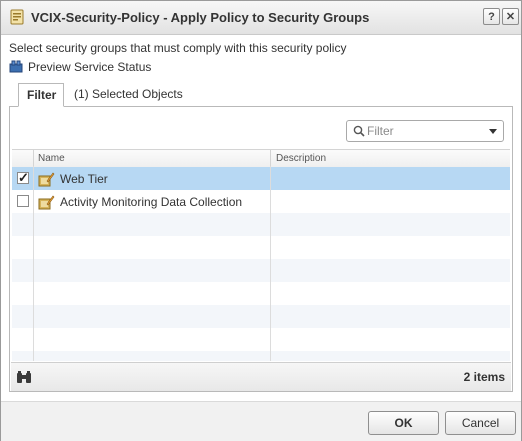 Image resolution: width=522 pixels, height=441 pixels. I want to click on tab-filter: Filter, so click(41, 95).